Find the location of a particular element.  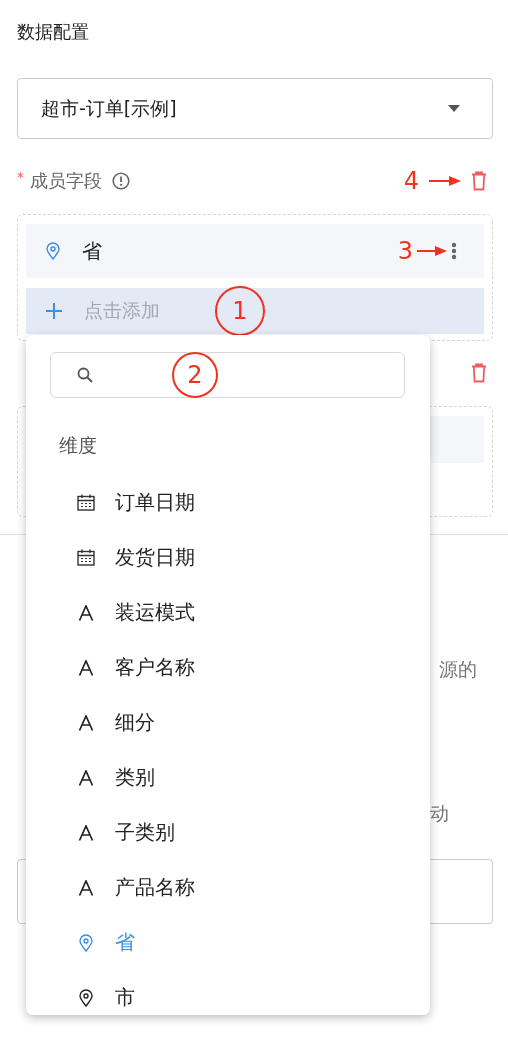

field-option: 发货日期 is located at coordinates (228, 557).